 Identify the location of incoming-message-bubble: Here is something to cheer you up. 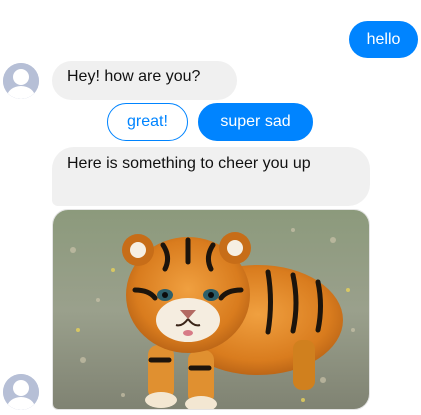
(211, 176).